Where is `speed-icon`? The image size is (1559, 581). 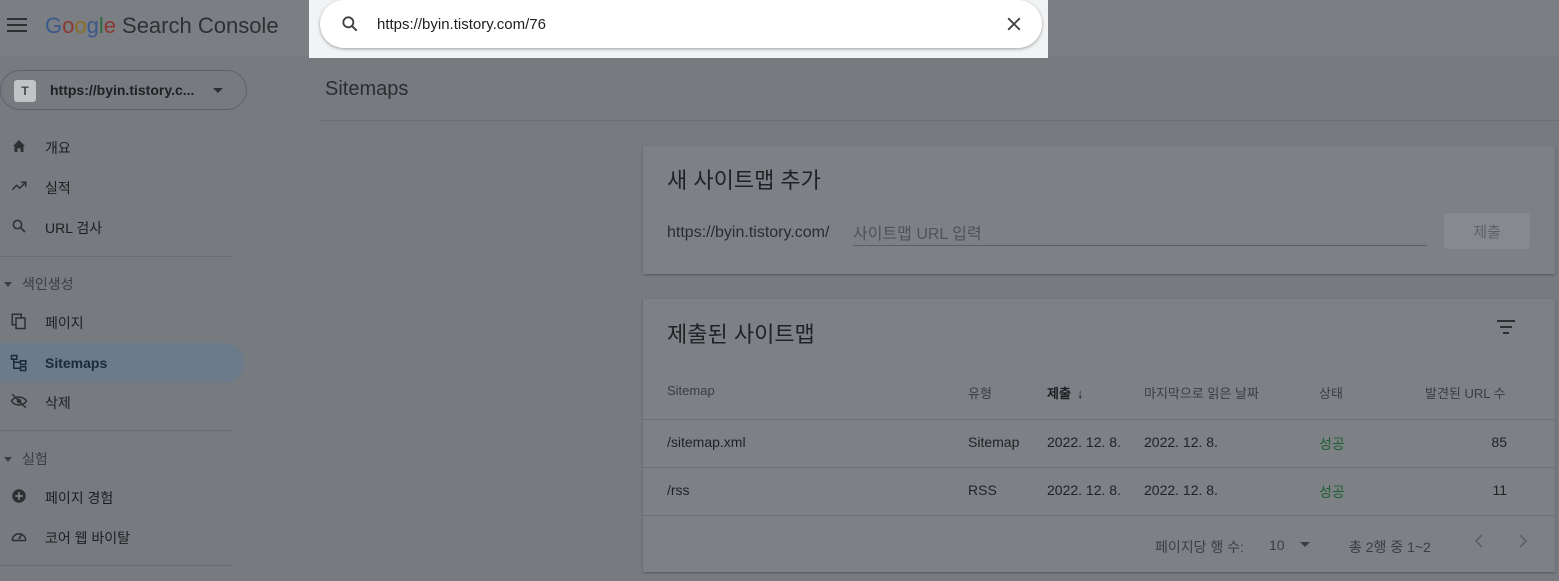 speed-icon is located at coordinates (19, 537).